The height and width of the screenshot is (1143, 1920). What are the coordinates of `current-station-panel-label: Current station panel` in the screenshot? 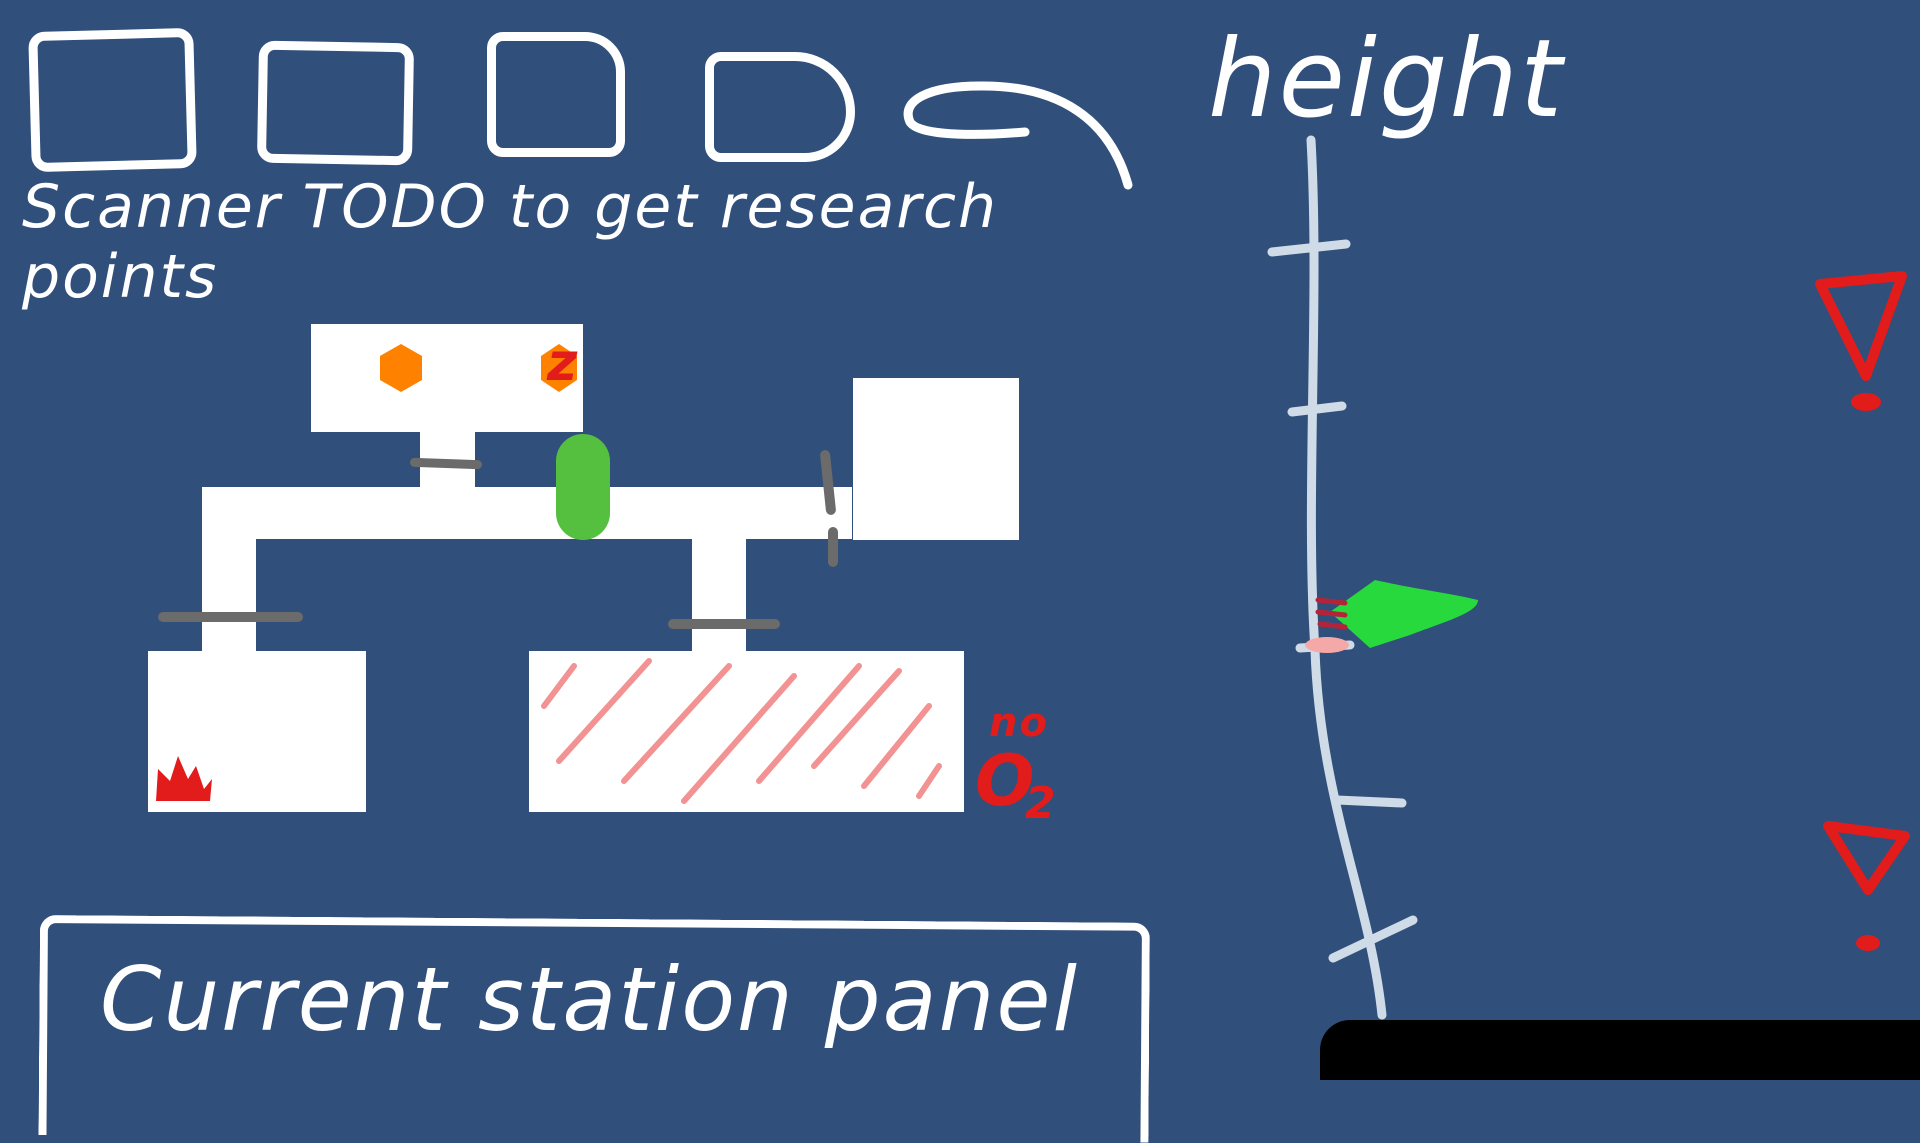 It's located at (589, 999).